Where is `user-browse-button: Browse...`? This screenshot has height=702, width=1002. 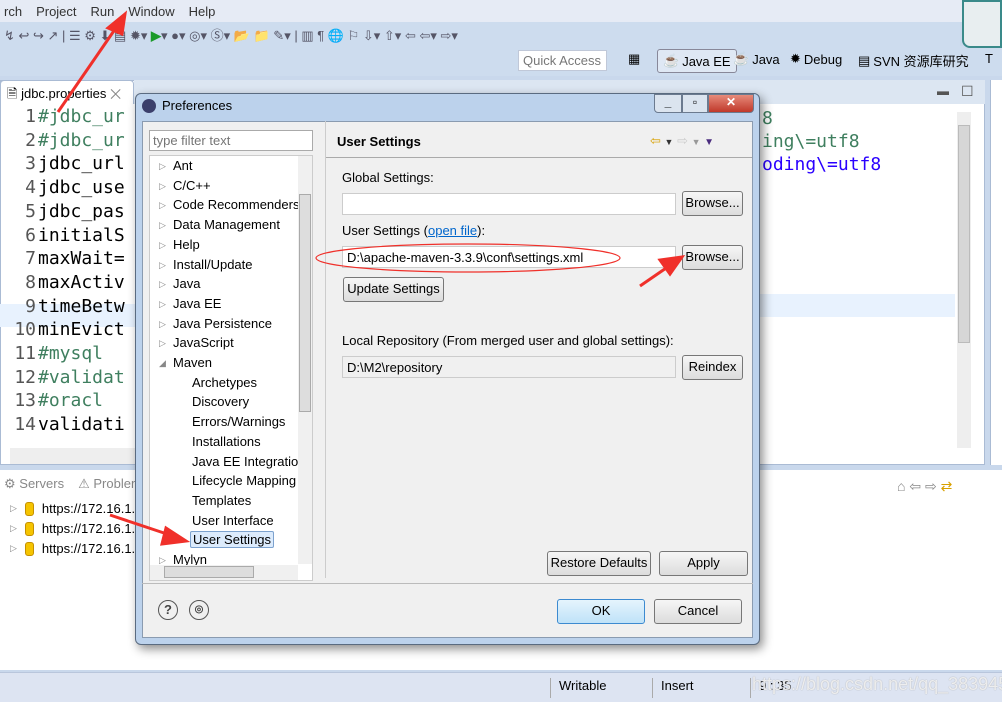 user-browse-button: Browse... is located at coordinates (712, 257).